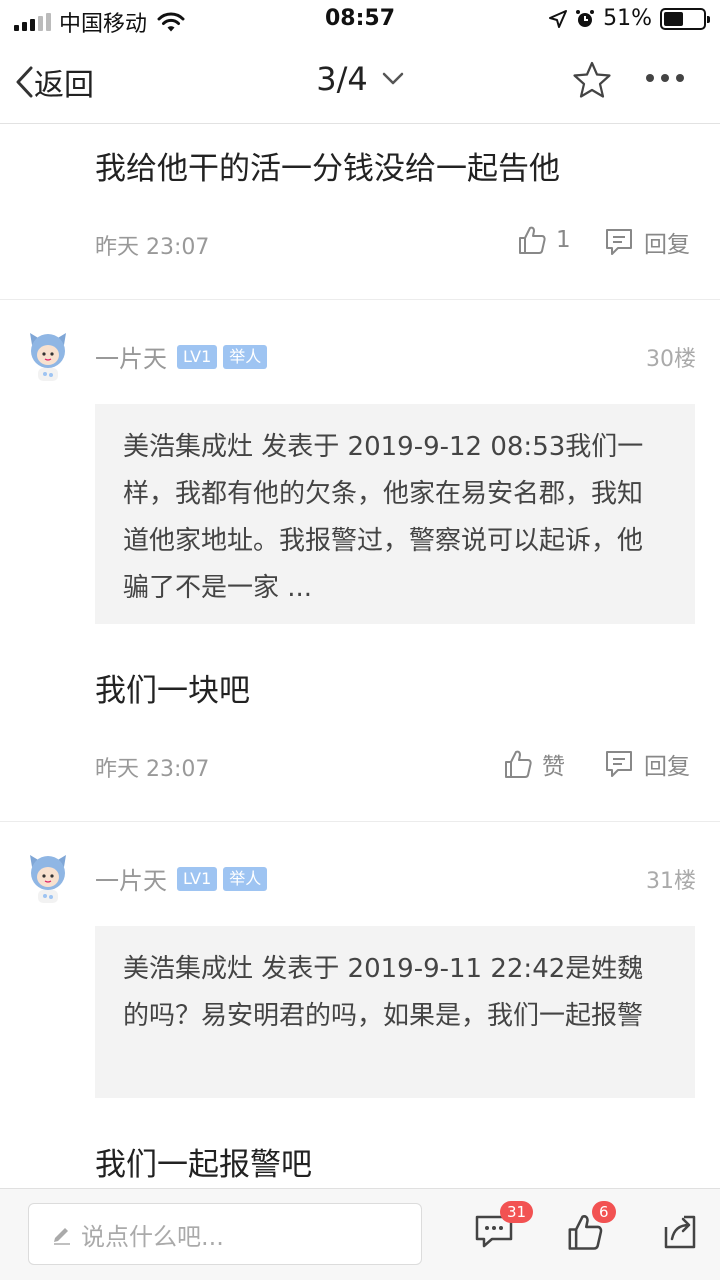  Describe the element at coordinates (534, 764) in the screenshot. I see `like-button: 赞` at that location.